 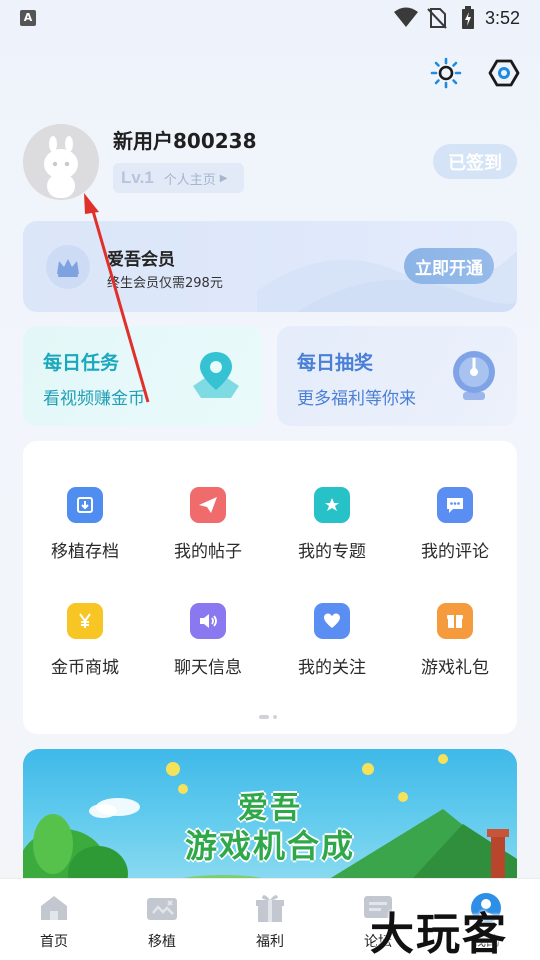 I want to click on paper-plane-icon, so click(x=208, y=505).